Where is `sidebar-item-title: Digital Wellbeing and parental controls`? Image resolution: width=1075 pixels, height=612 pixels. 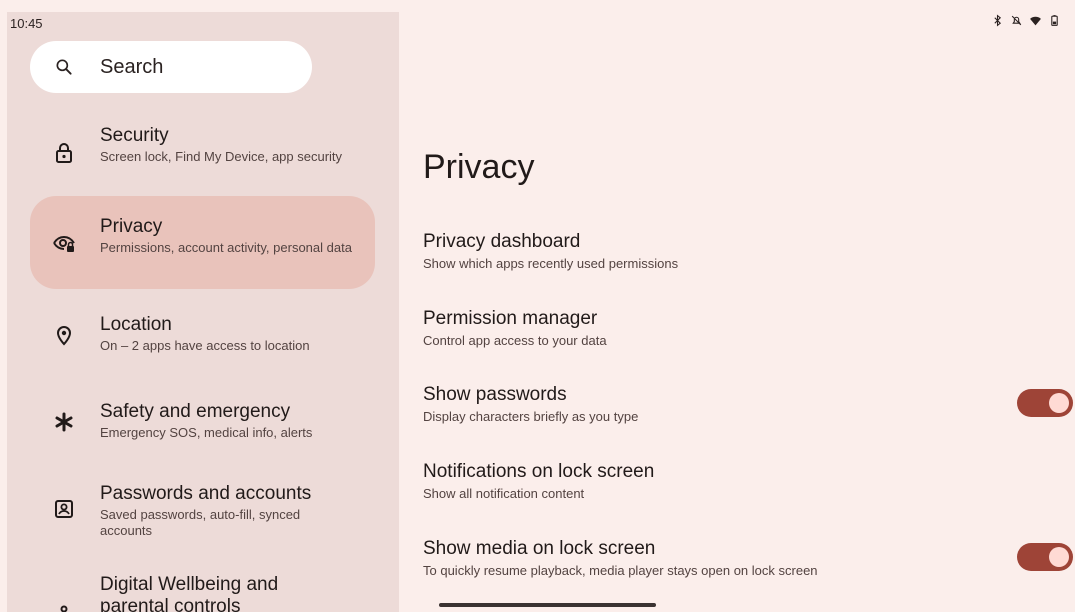 sidebar-item-title: Digital Wellbeing and parental controls is located at coordinates (189, 593).